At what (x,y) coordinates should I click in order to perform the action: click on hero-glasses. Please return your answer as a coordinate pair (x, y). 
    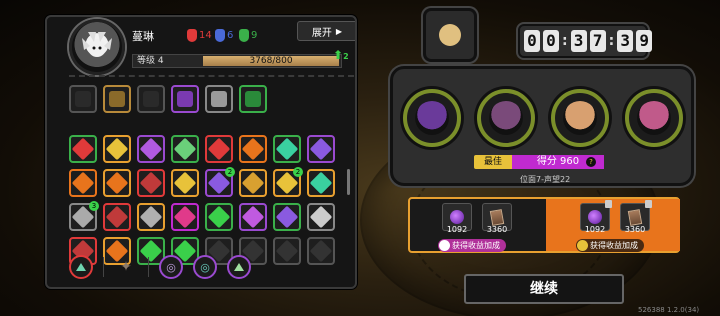
    Looking at the image, I should click on (580, 118).